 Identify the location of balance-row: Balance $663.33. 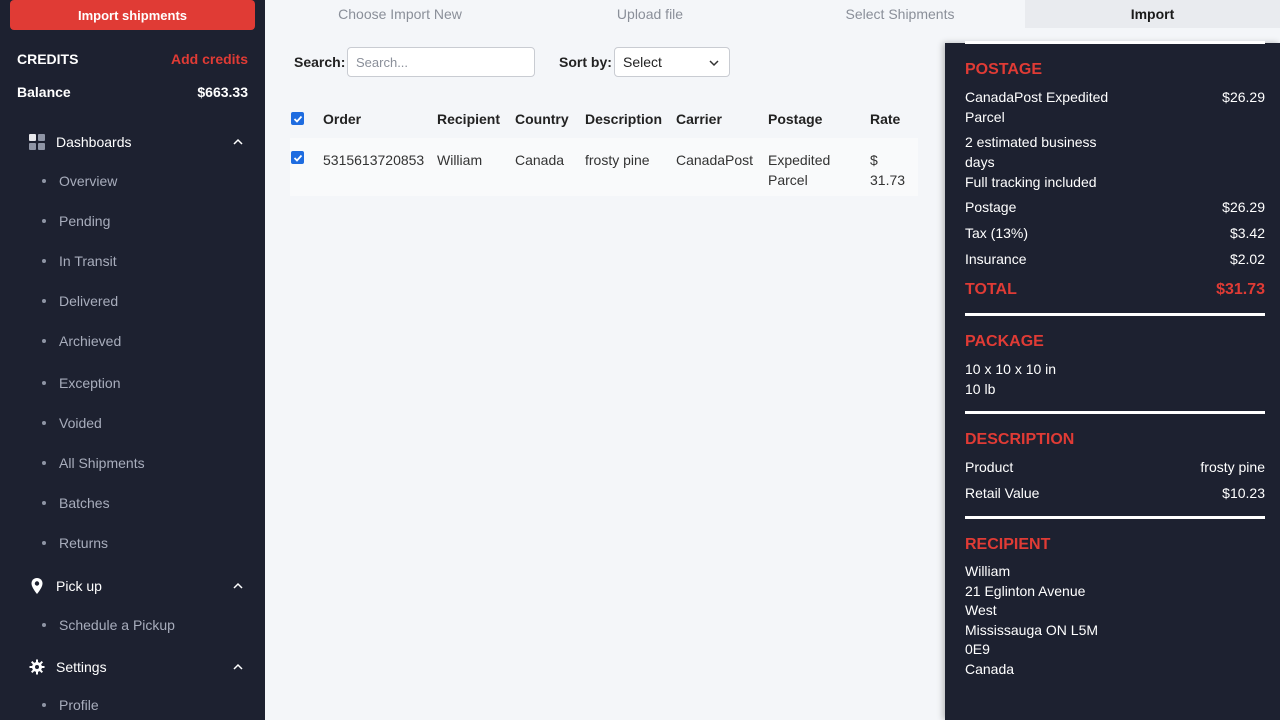
(132, 92).